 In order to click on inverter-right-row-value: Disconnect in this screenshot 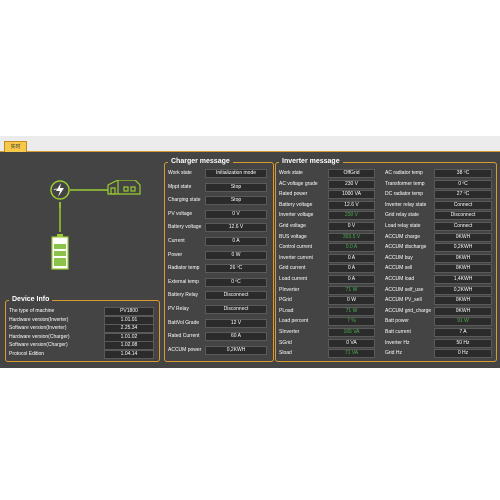, I will do `click(463, 216)`.